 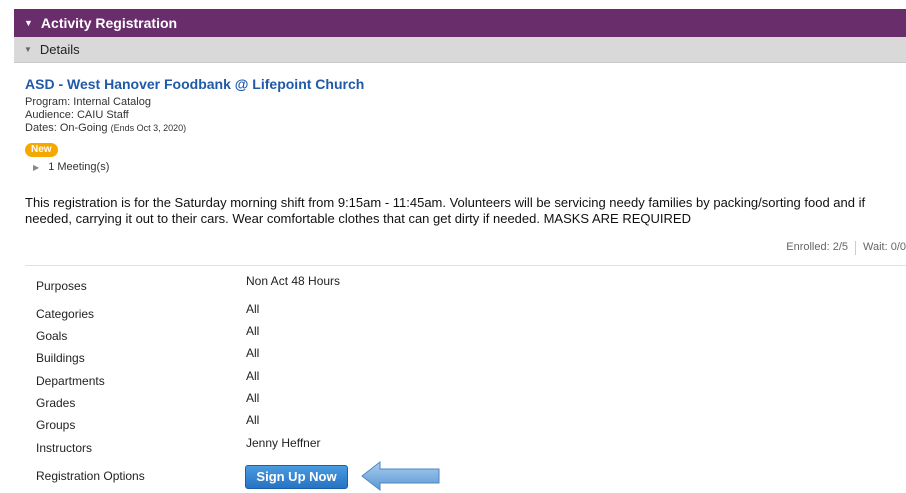 What do you see at coordinates (61, 286) in the screenshot?
I see `attr-label-purposes: Purposes` at bounding box center [61, 286].